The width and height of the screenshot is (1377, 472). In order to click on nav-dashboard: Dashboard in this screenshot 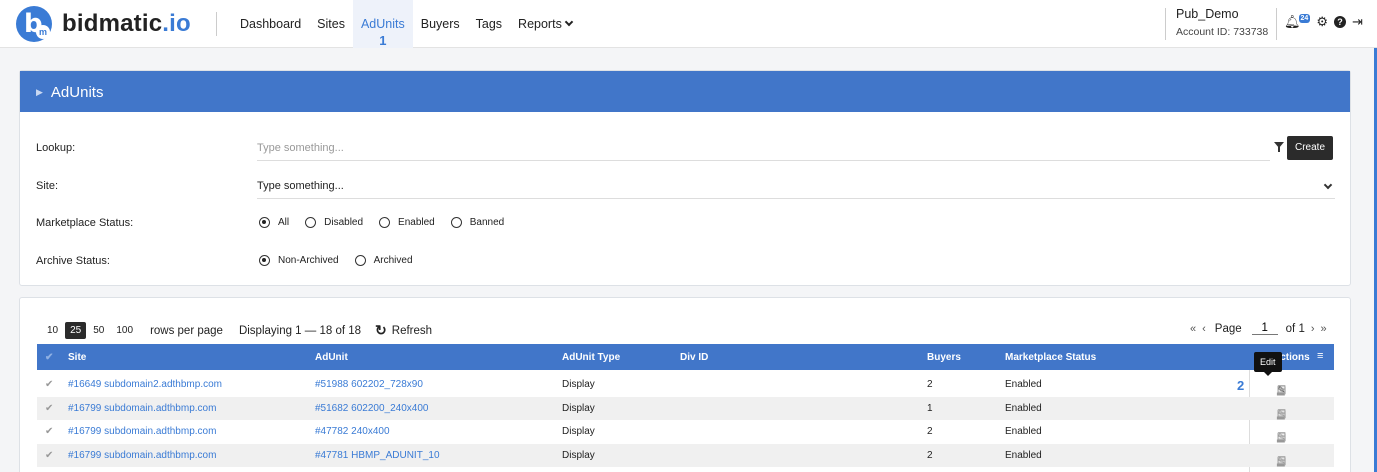, I will do `click(270, 24)`.